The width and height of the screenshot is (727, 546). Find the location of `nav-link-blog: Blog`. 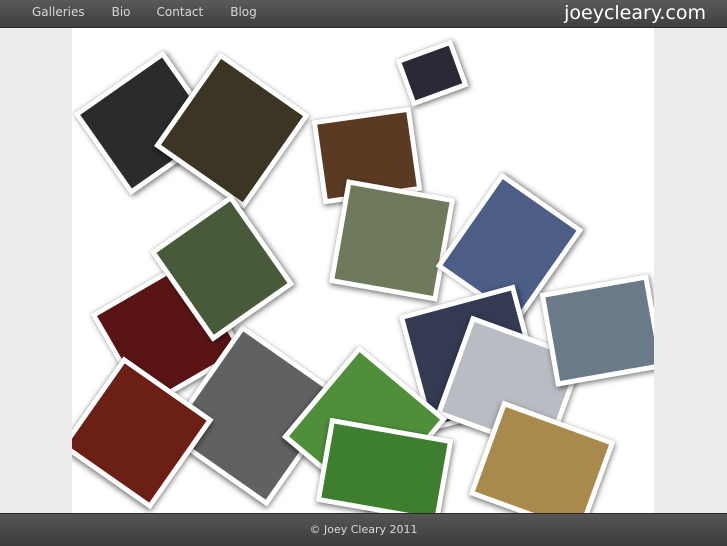

nav-link-blog: Blog is located at coordinates (243, 13).